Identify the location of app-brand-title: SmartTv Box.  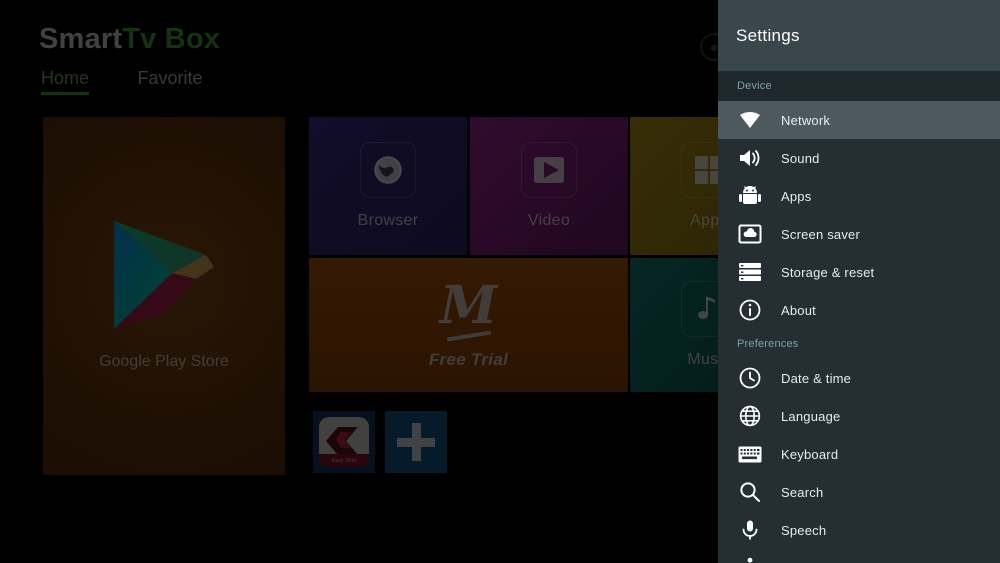
(129, 39).